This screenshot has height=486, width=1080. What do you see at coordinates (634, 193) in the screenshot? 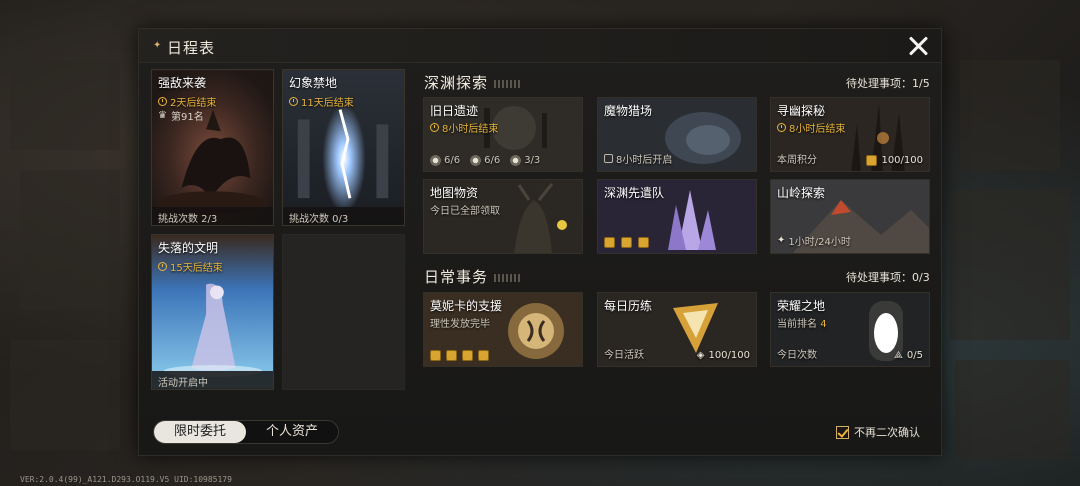
I see `tile-title: 深渊先遣队` at bounding box center [634, 193].